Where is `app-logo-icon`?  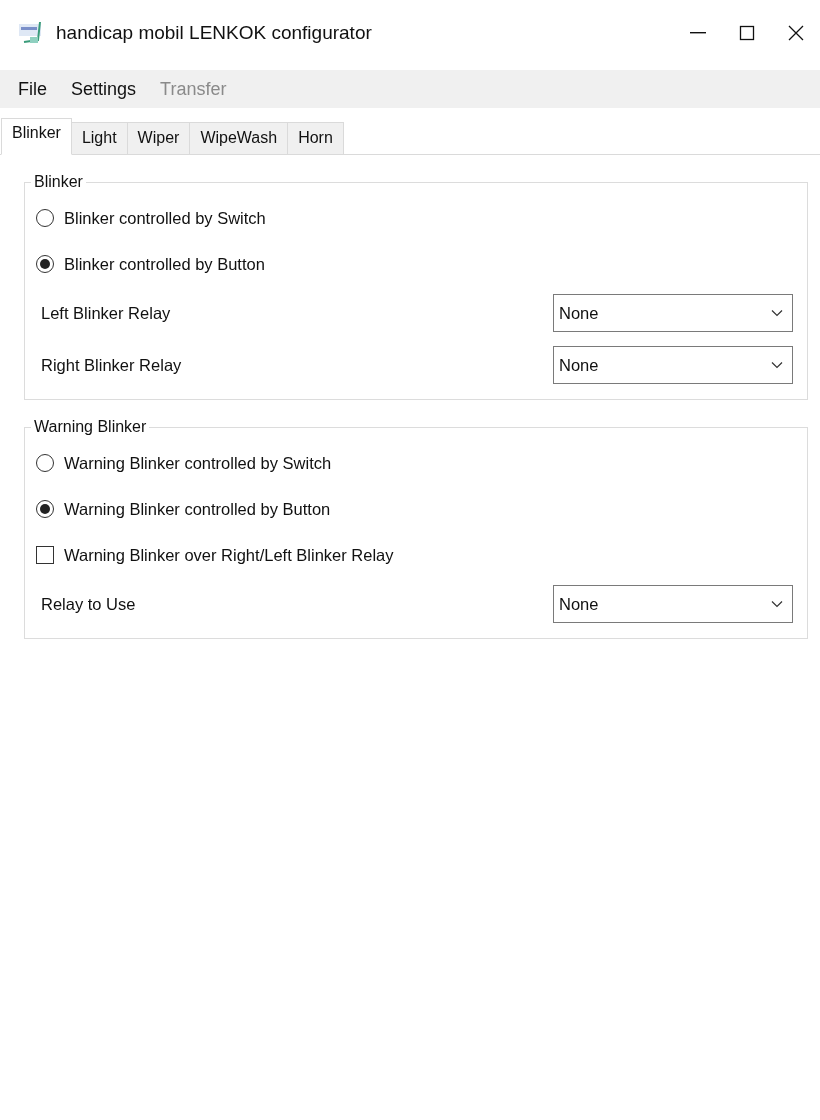
app-logo-icon is located at coordinates (31, 33).